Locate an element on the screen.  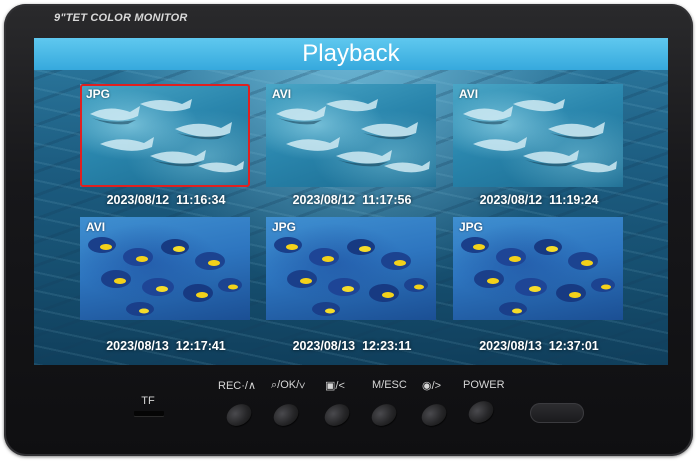
page-title: Playback is located at coordinates (351, 53).